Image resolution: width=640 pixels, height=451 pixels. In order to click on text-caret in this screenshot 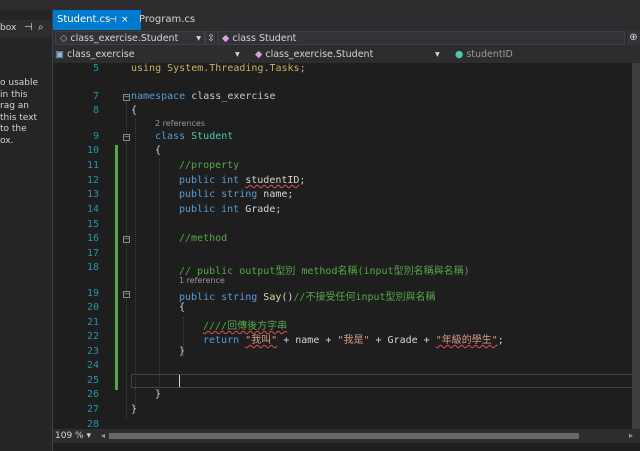, I will do `click(179, 381)`.